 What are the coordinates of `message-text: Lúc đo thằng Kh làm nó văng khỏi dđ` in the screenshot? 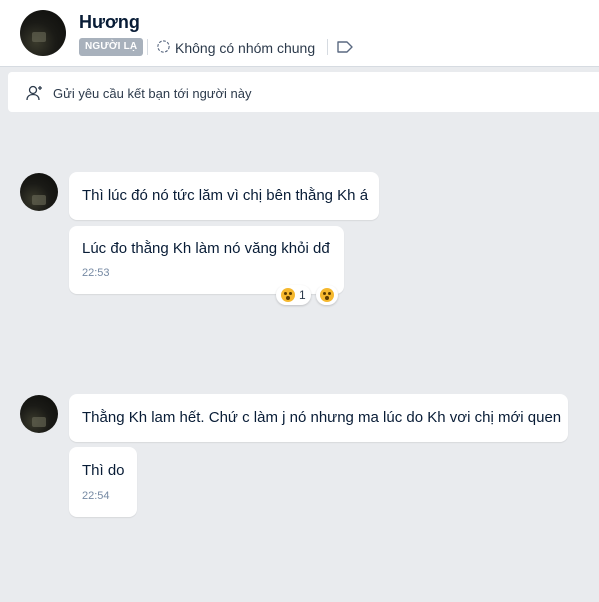 It's located at (206, 248).